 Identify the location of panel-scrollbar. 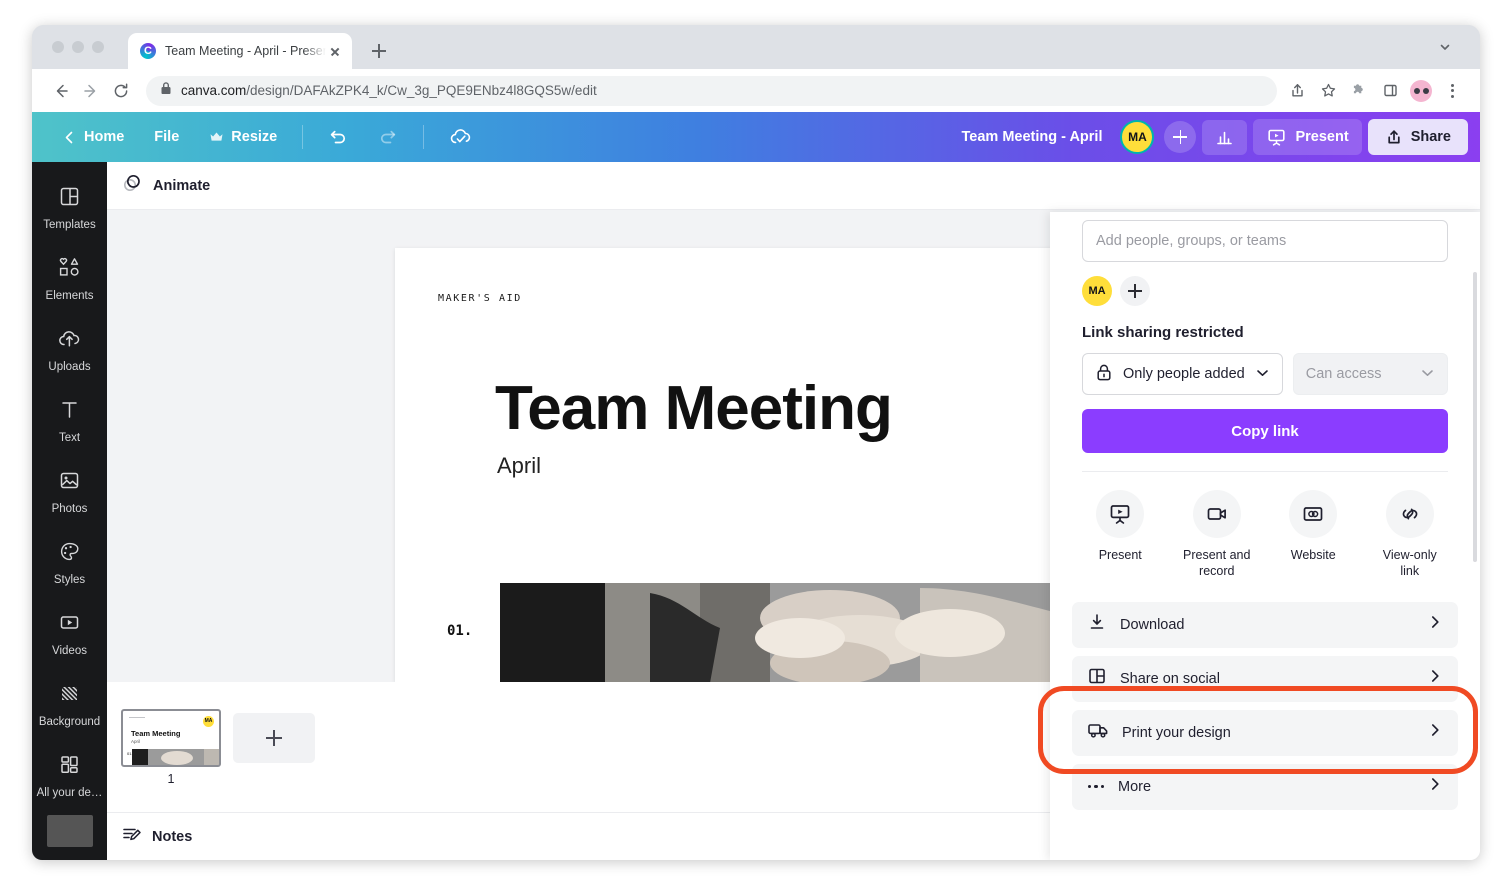
(1475, 417).